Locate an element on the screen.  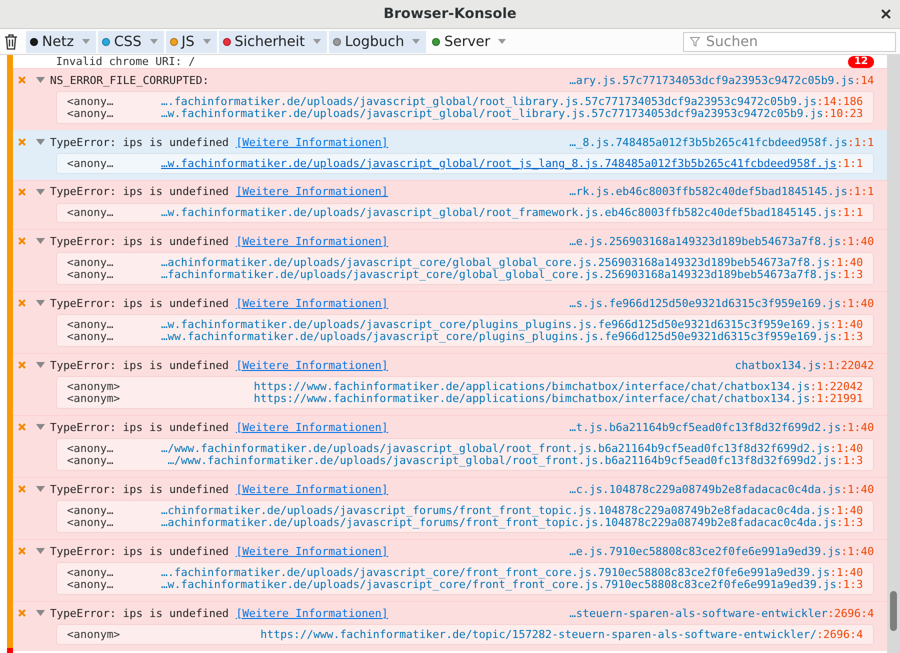
frame-link: …chinformatiker.de/uploads/javascript_forums/front_front_topic.js.104878c229a08749b2e8fadacac0c4da.js:1:40 is located at coordinates (511, 510).